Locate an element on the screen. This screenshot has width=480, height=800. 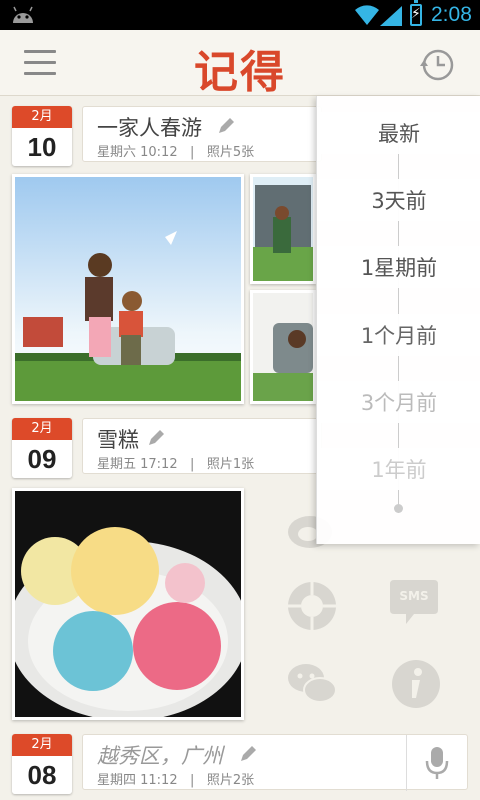
time-filter-1-year: 1年前 is located at coordinates (398, 469).